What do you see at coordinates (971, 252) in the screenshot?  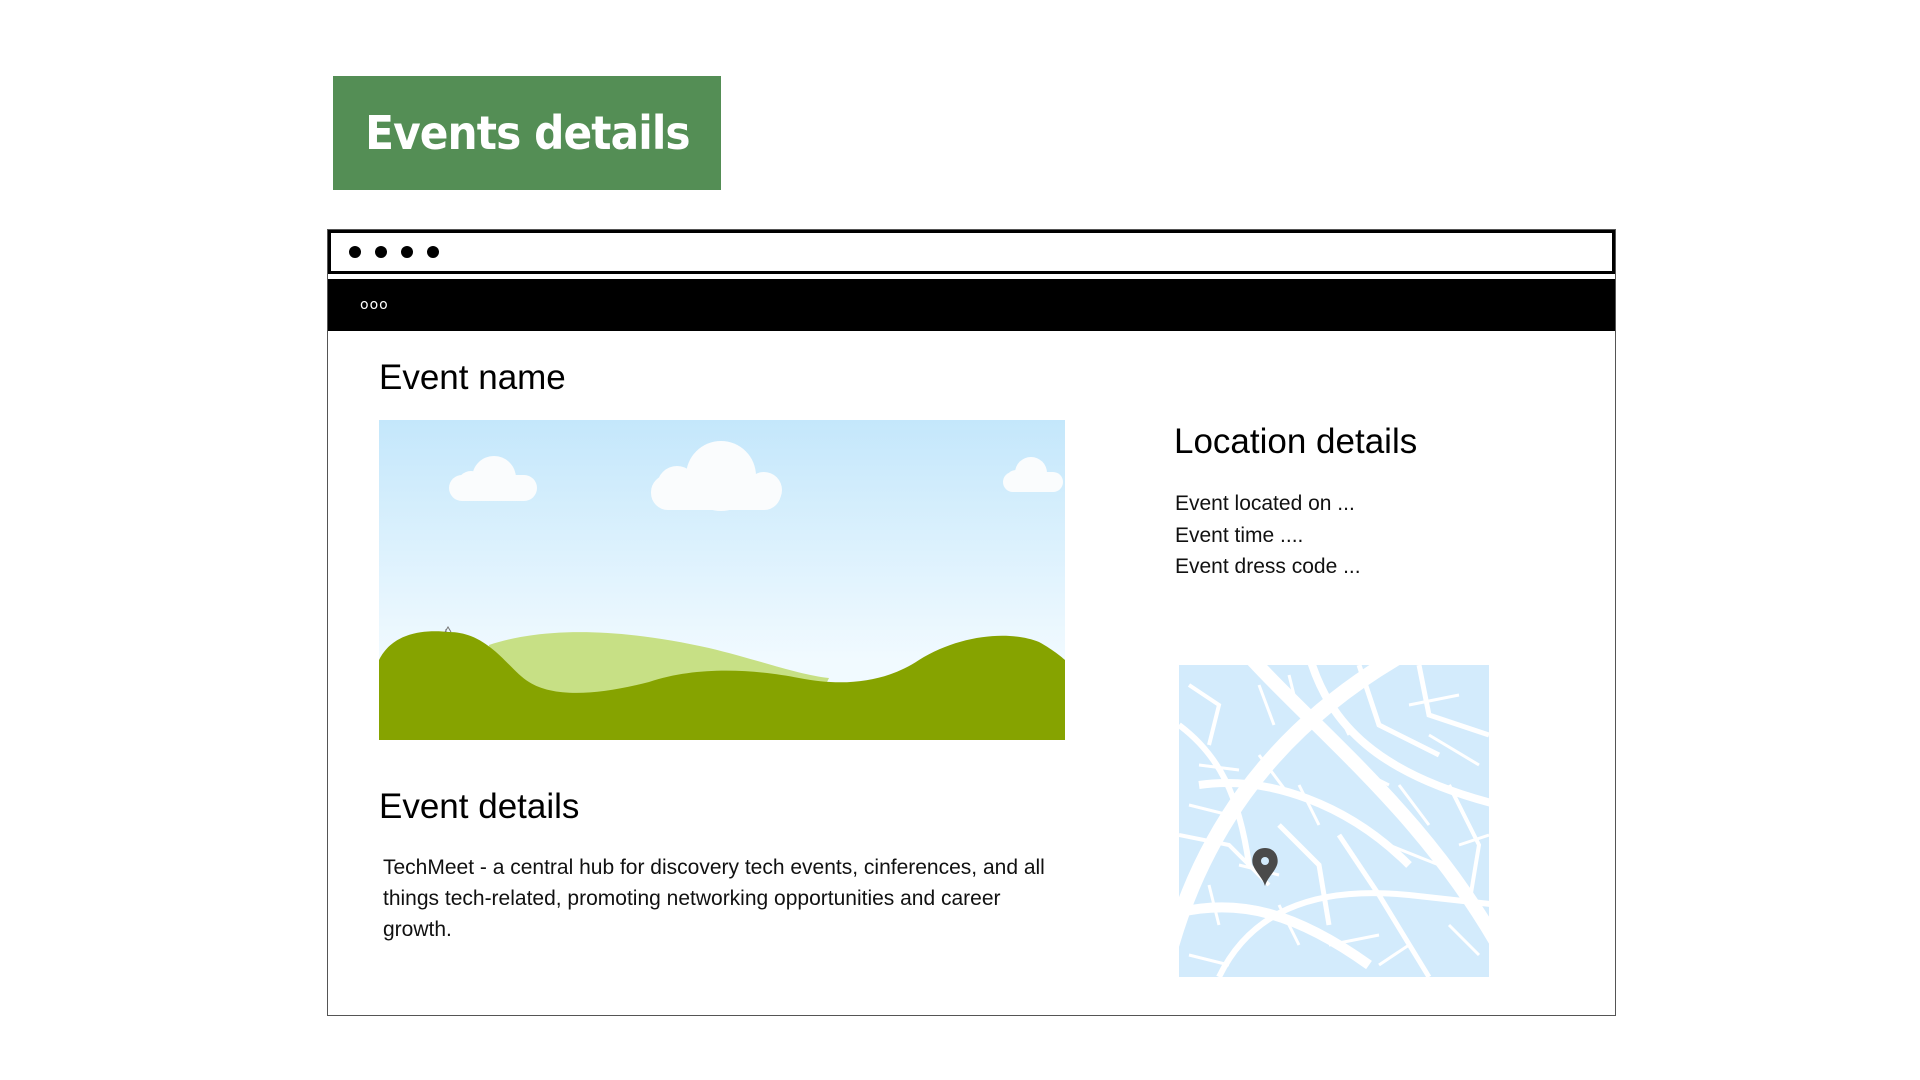 I see `browser-address-bar` at bounding box center [971, 252].